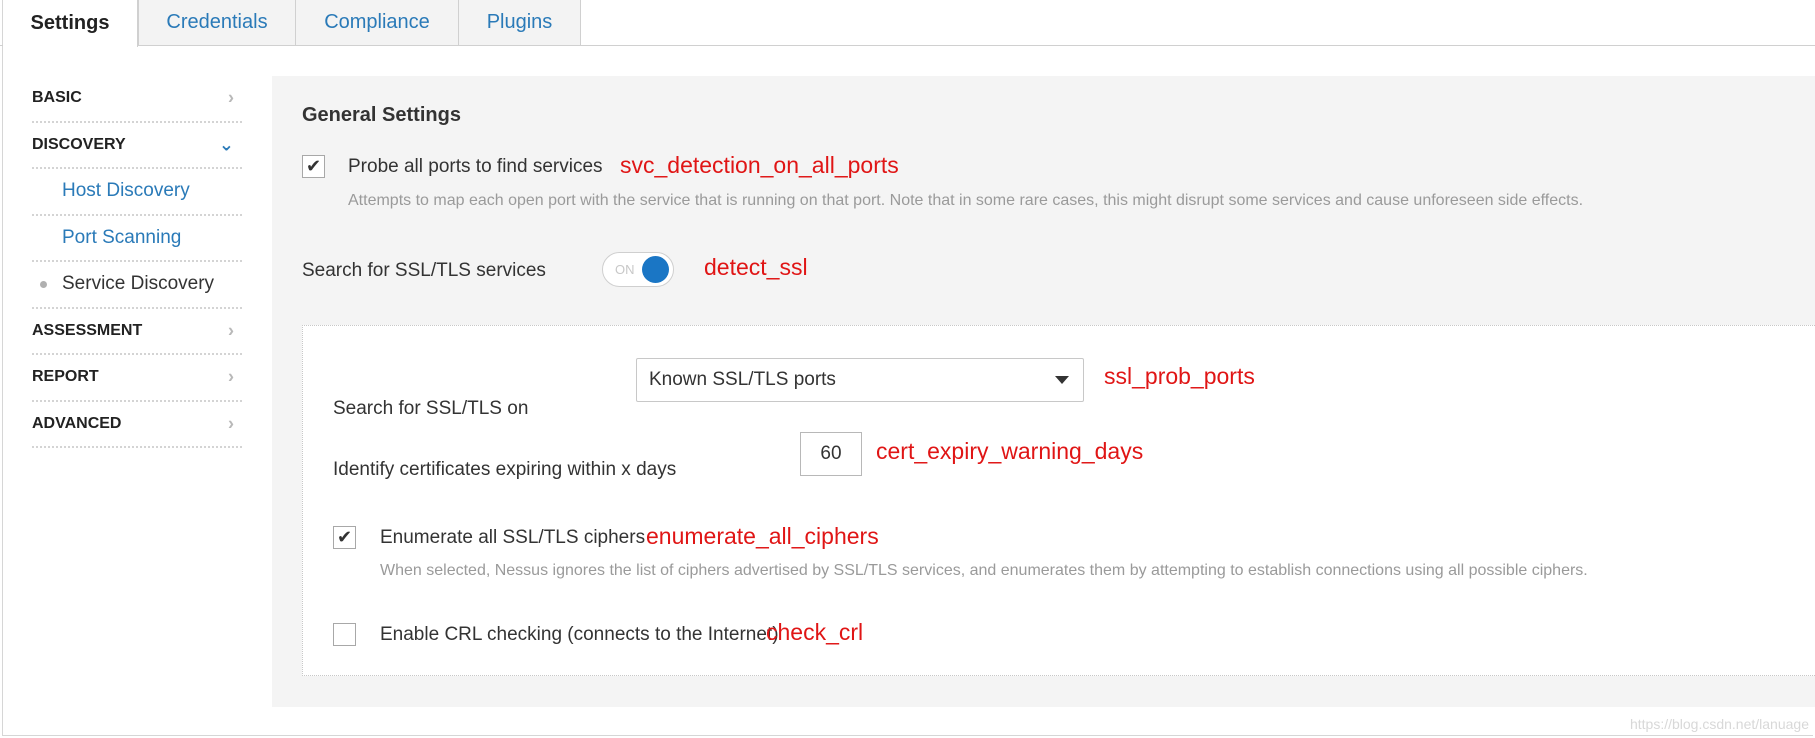 This screenshot has width=1815, height=738. I want to click on sidebar-item-assessment: ASSESSMENT ›, so click(137, 332).